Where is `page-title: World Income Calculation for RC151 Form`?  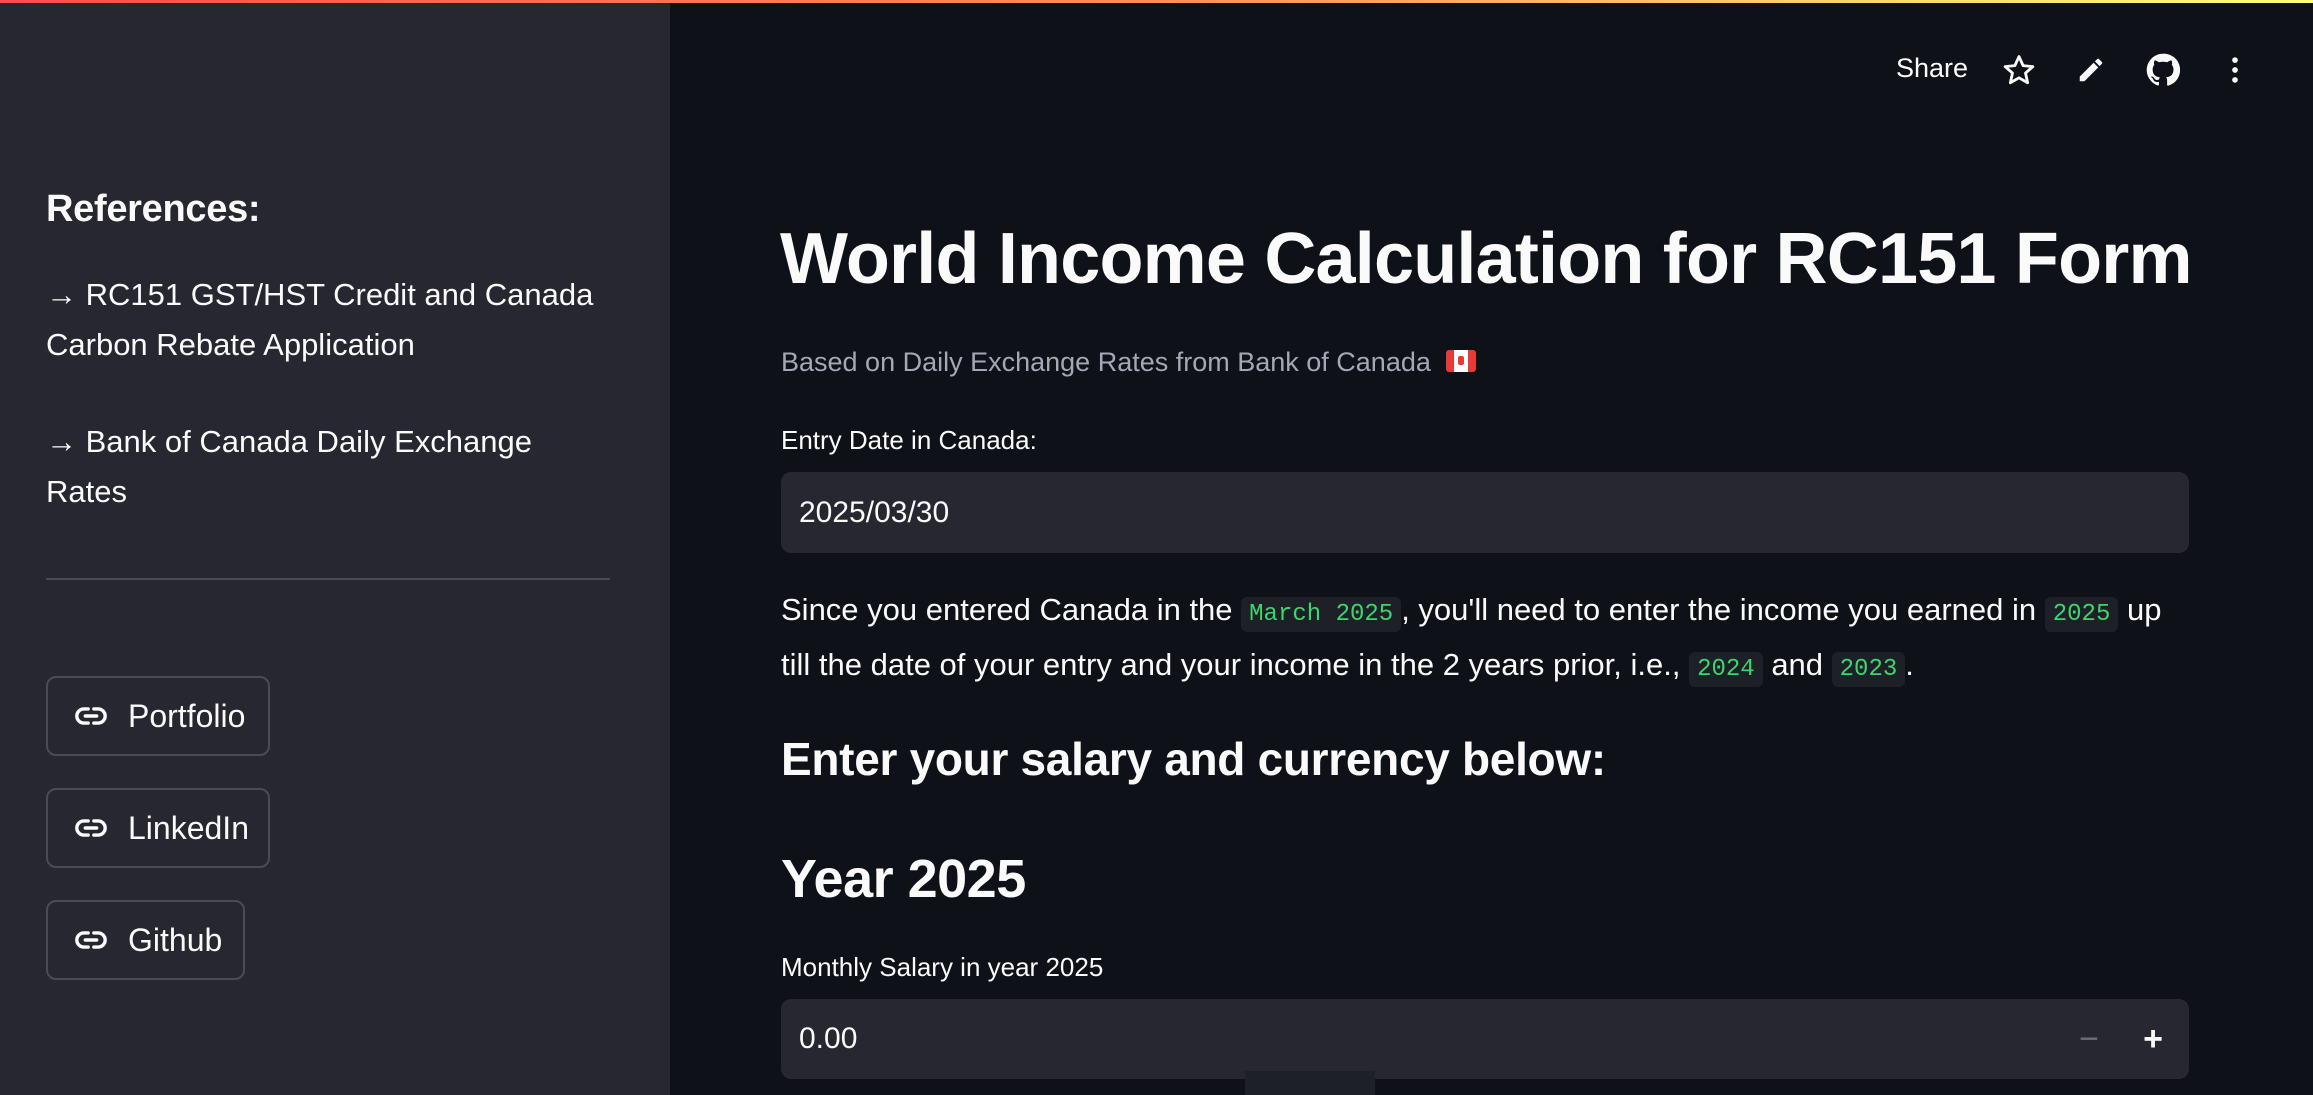
page-title: World Income Calculation for RC151 Form is located at coordinates (1486, 259).